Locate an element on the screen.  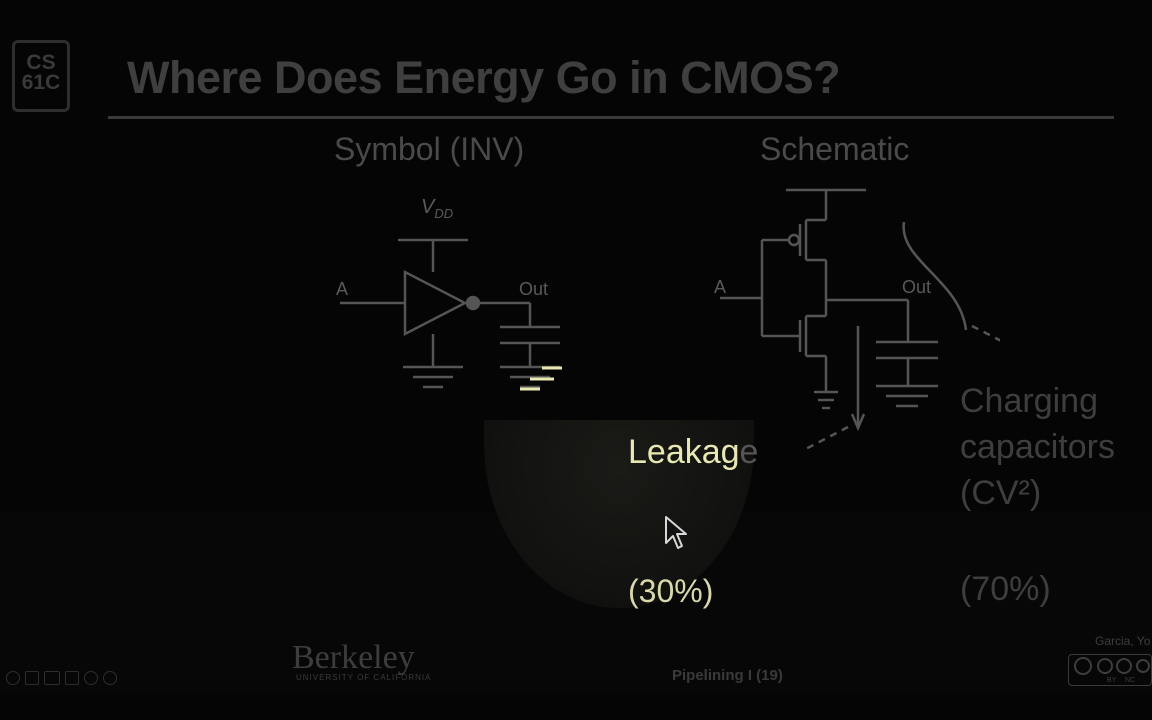
charging-line3: (CV²) is located at coordinates (1001, 493).